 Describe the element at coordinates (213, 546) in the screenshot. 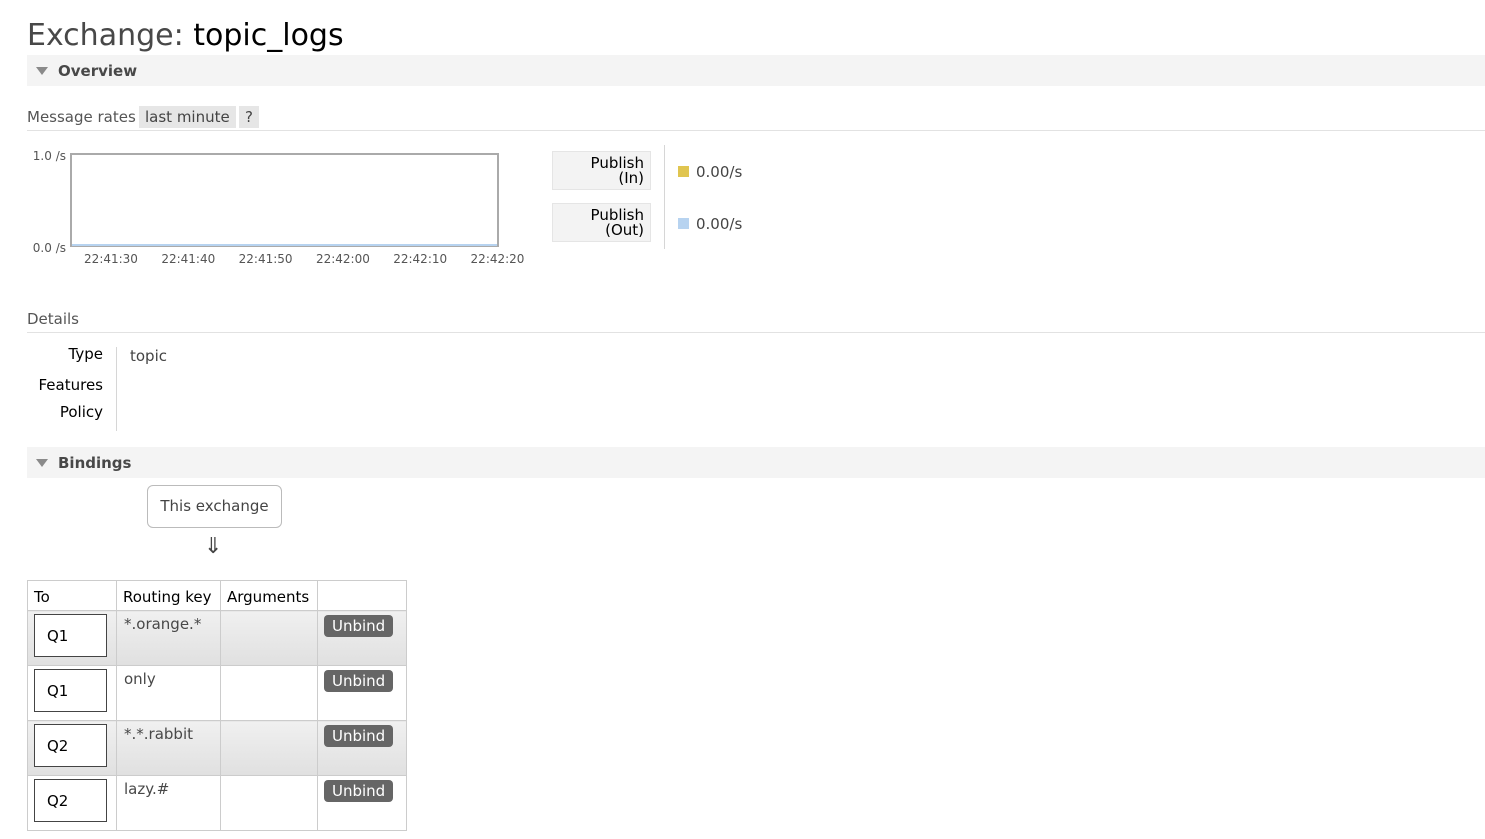

I see `down-arrow-icon: ⇓` at that location.